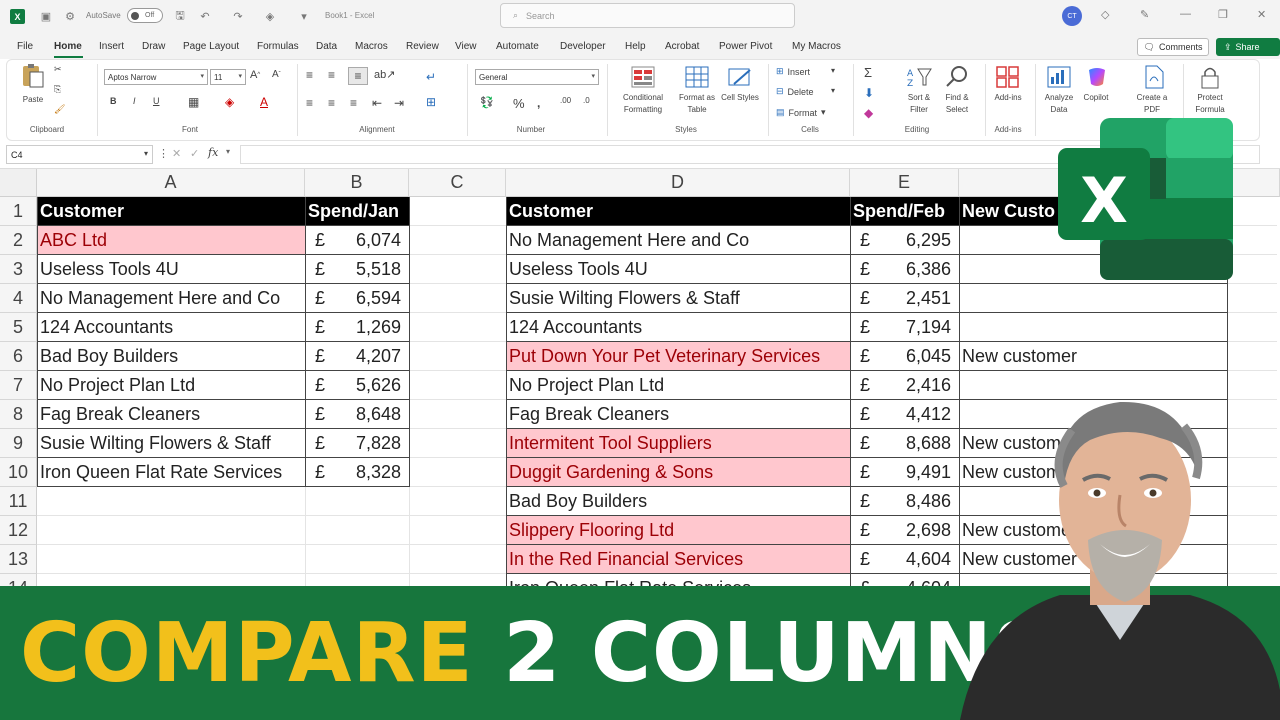 Image resolution: width=1280 pixels, height=720 pixels. I want to click on copilot-label: Copilot, so click(1096, 98).